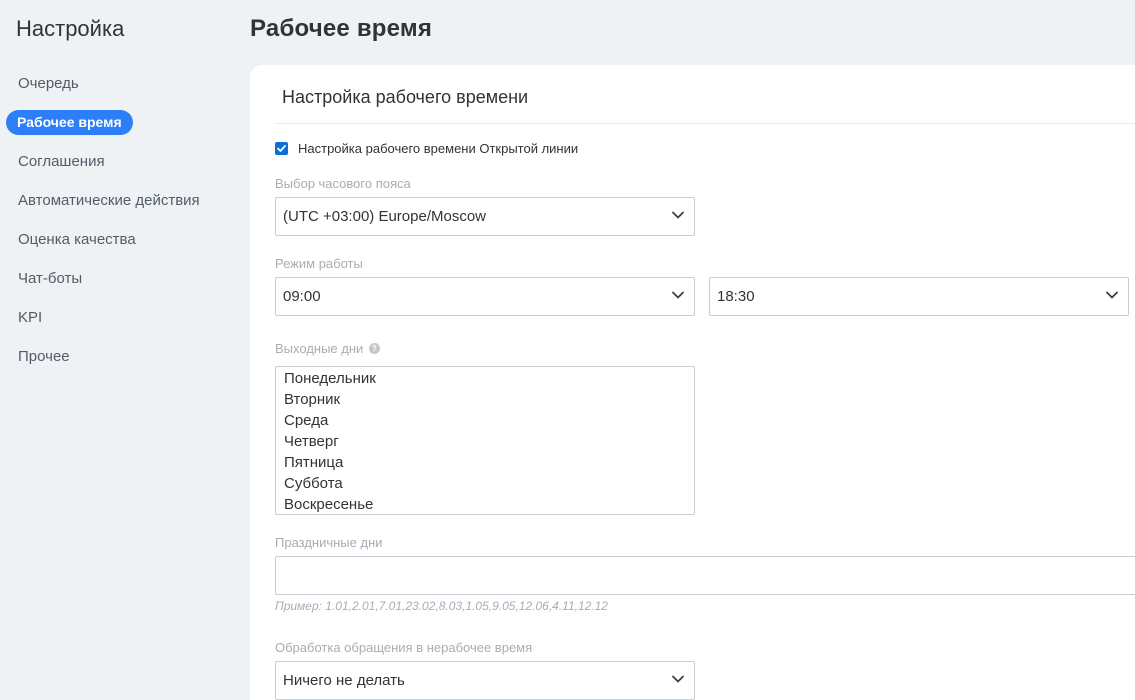 The width and height of the screenshot is (1135, 700). What do you see at coordinates (384, 216) in the screenshot?
I see `timezone-value: (UTC +03:00) Europe/Moscow` at bounding box center [384, 216].